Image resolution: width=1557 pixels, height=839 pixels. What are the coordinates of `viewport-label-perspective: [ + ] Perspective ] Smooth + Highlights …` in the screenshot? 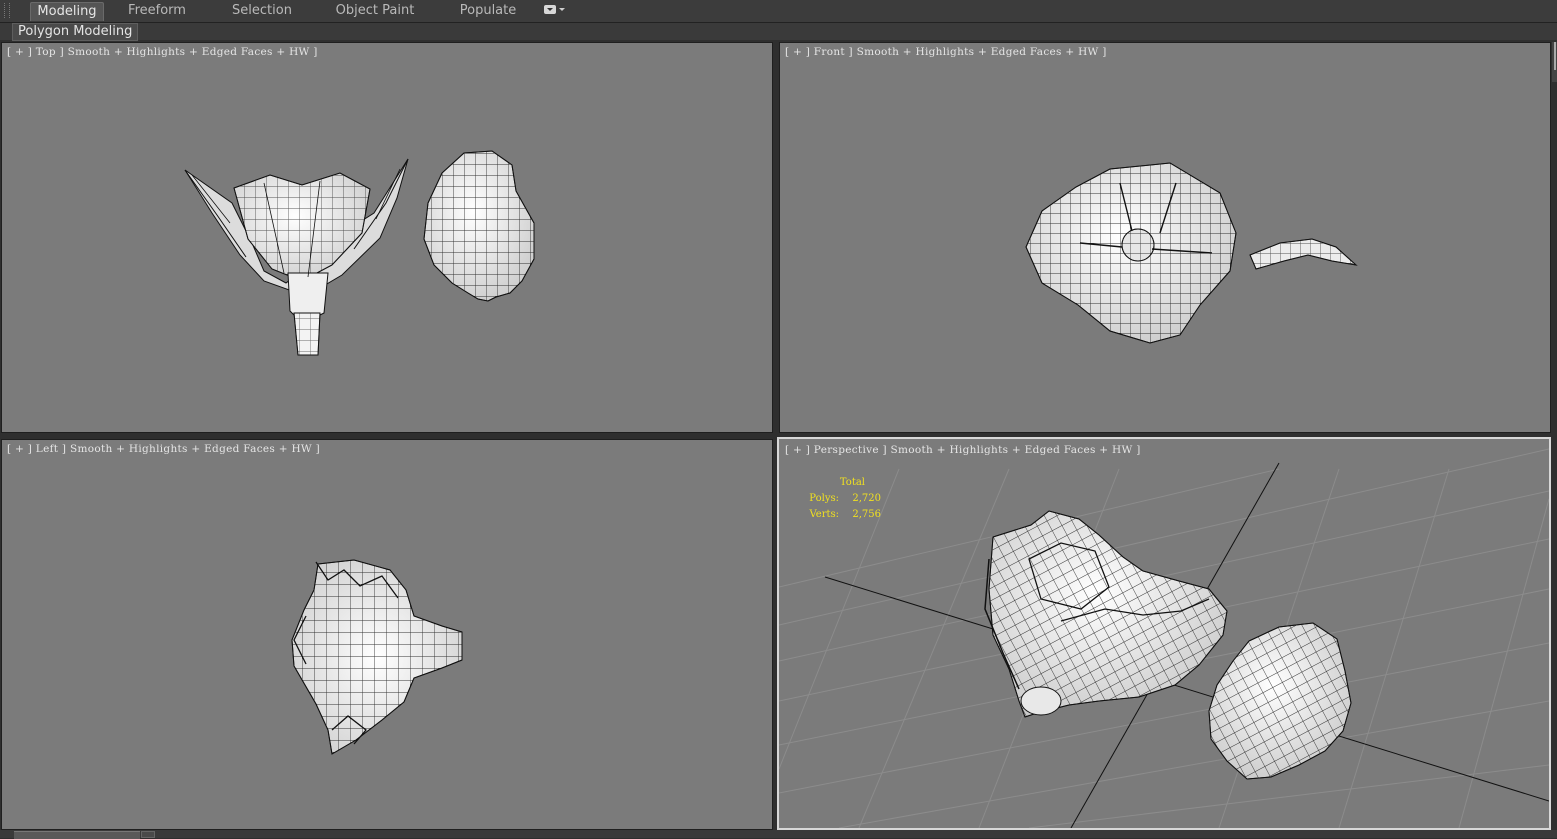 It's located at (963, 450).